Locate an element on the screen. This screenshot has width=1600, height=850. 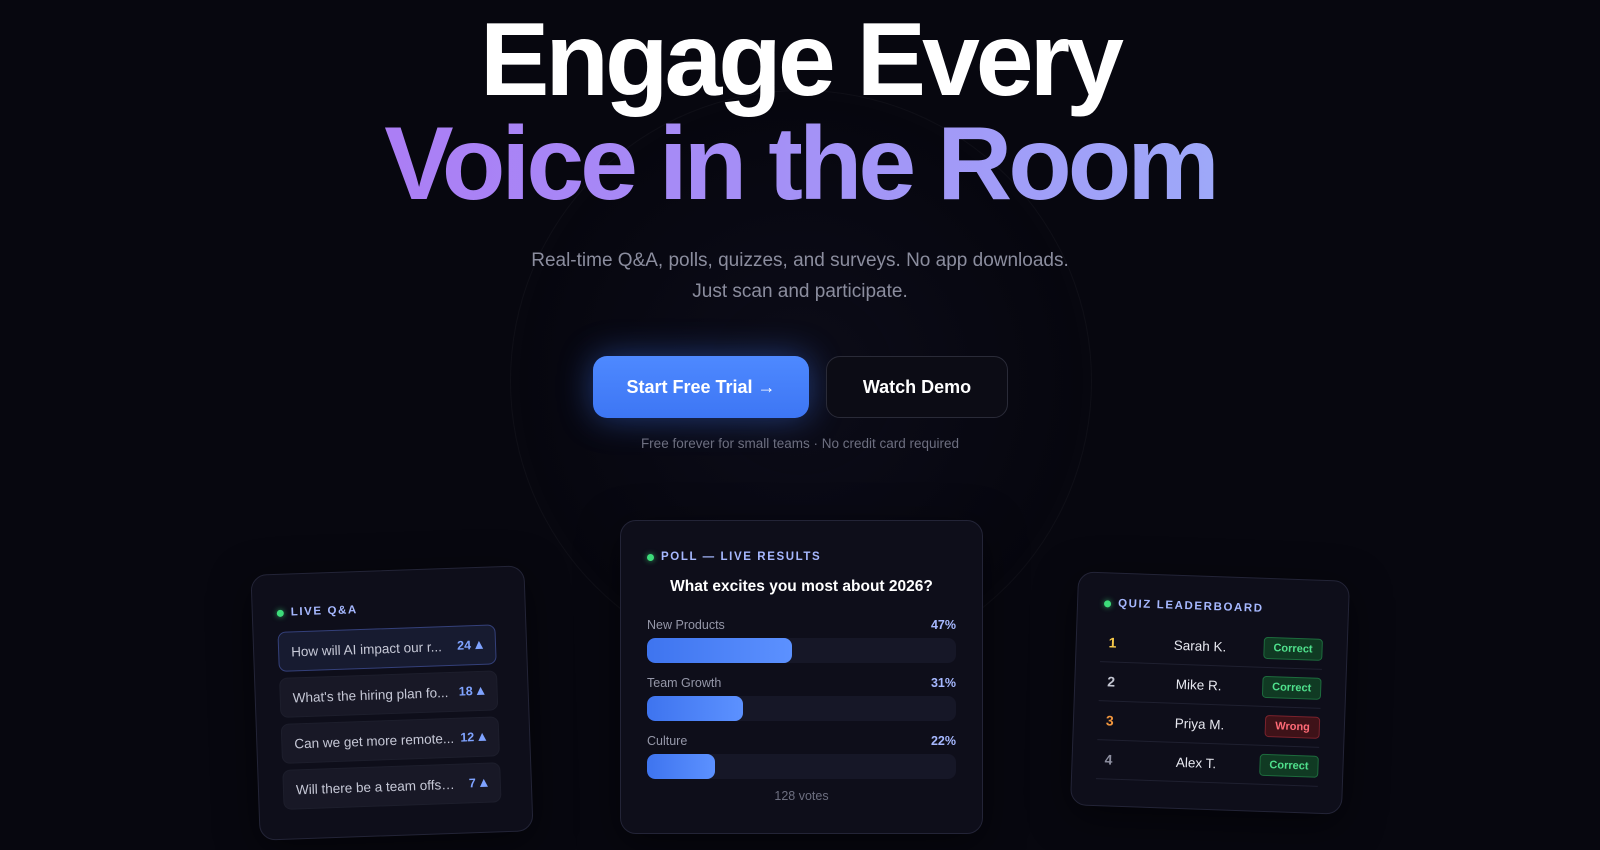
leaderboard-row: 4 Alex T. Correct is located at coordinates (1207, 763).